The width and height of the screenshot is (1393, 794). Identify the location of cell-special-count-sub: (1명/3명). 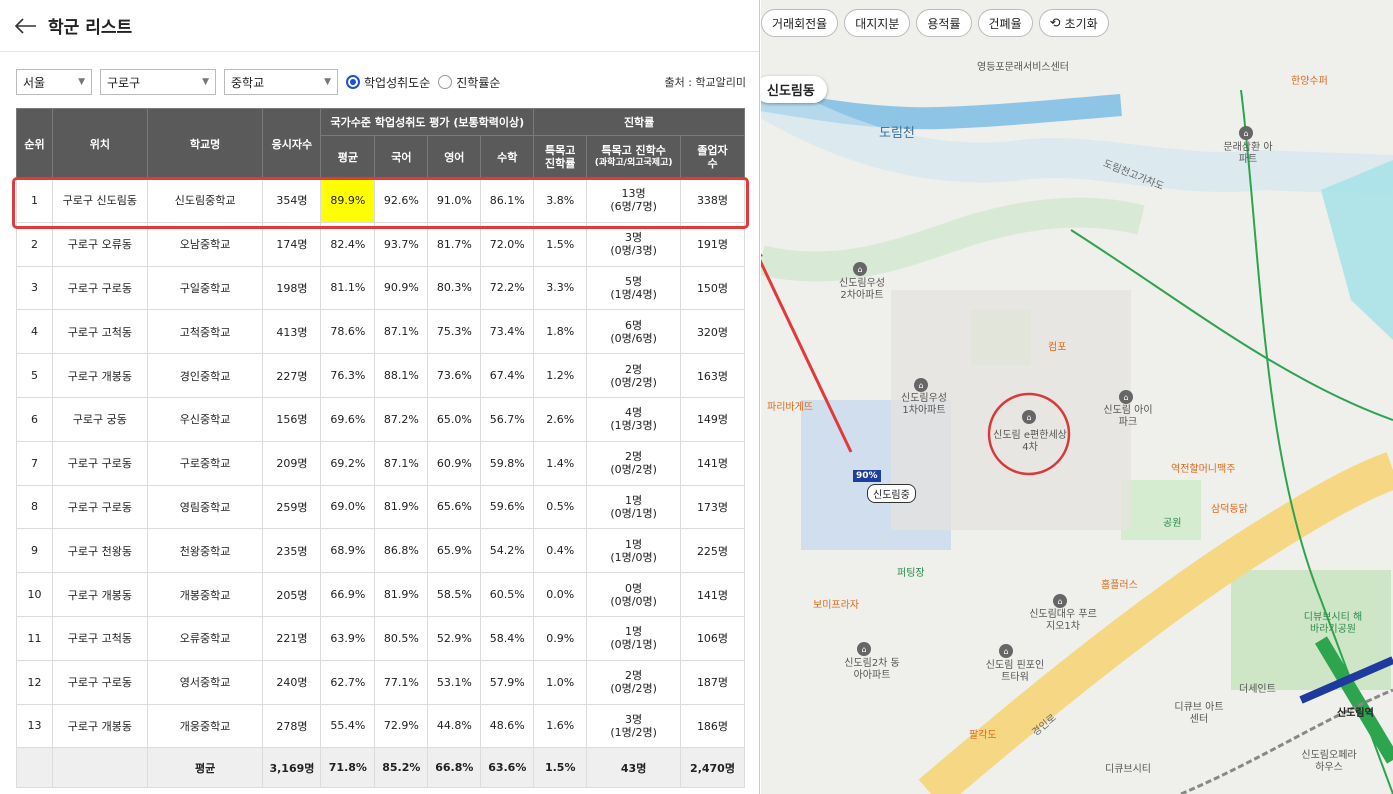
(633, 426).